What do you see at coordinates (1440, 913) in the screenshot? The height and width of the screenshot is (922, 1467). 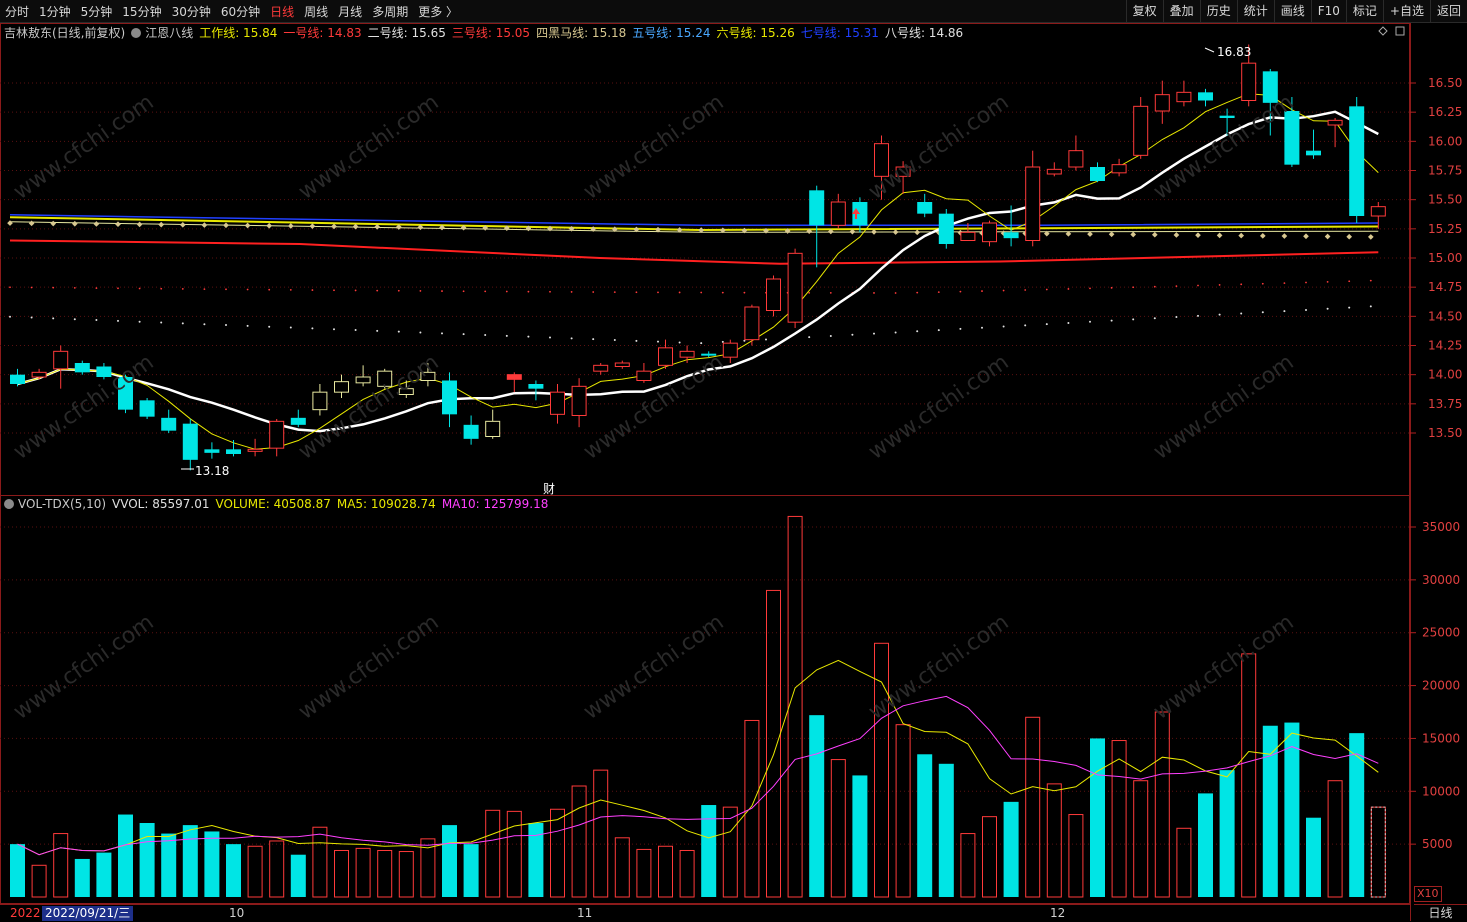 I see `period-label: 日线` at bounding box center [1440, 913].